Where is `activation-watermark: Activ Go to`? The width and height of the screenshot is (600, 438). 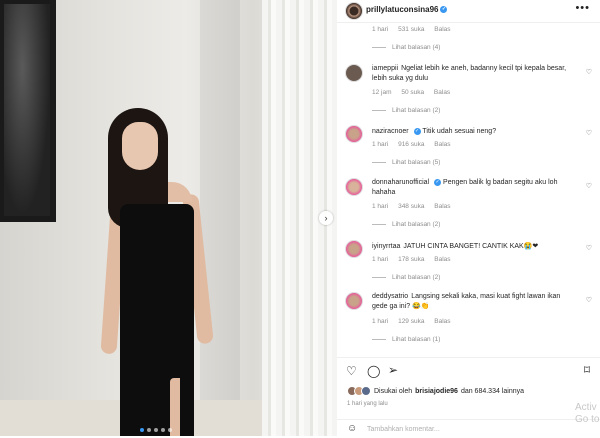 activation-watermark: Activ Go to is located at coordinates (587, 413).